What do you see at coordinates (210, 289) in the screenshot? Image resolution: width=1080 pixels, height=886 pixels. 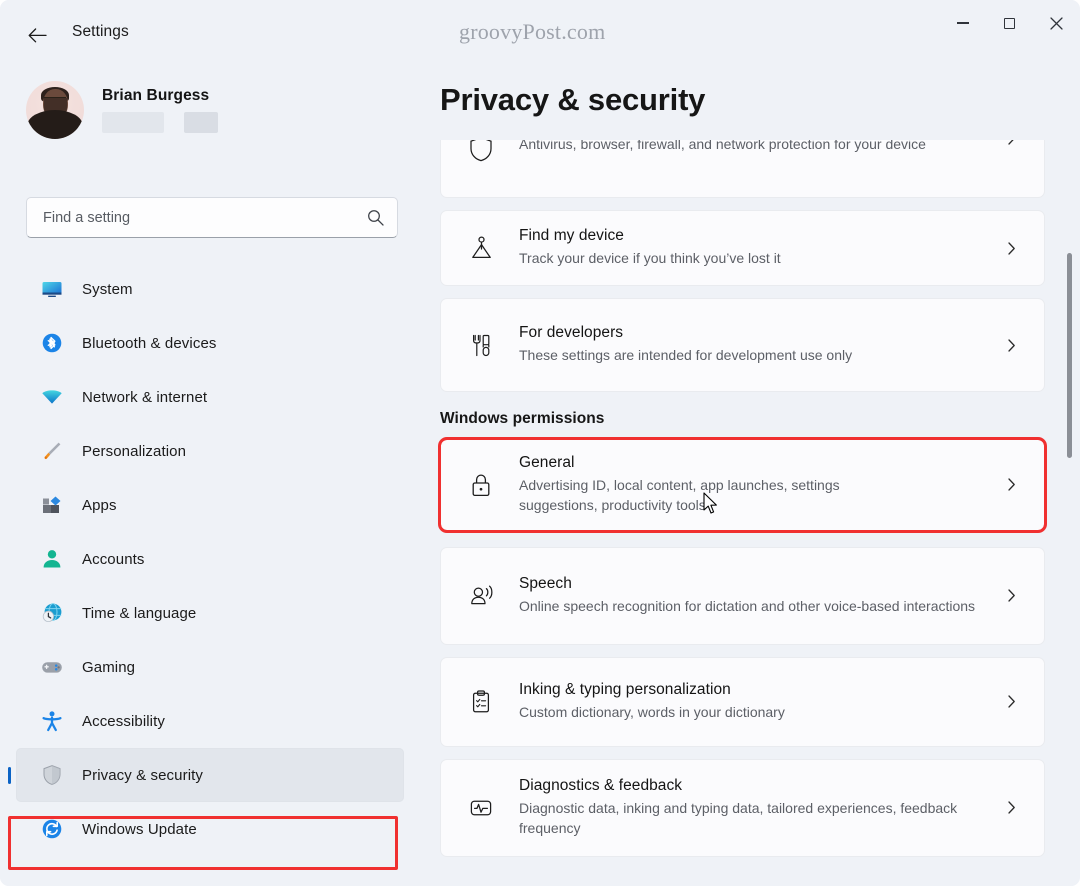 I see `sidebar-item-system: System` at bounding box center [210, 289].